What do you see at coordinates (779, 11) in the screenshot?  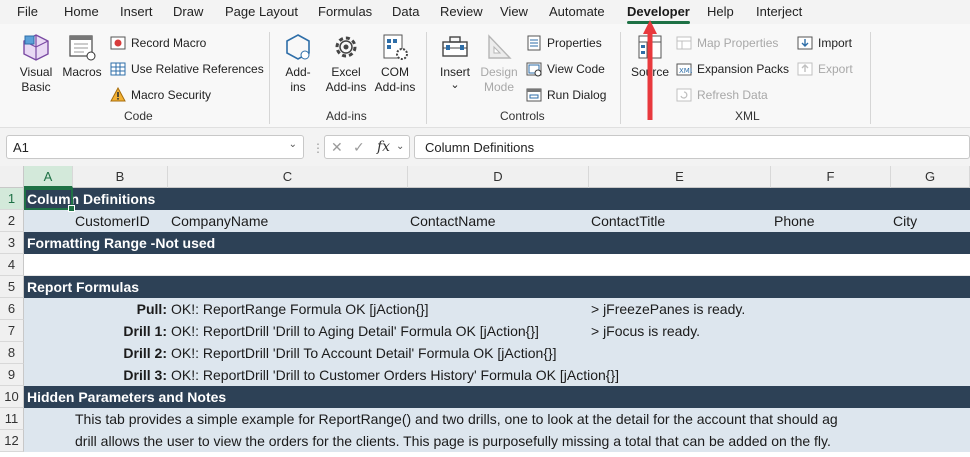 I see `tab-interject: Interject` at bounding box center [779, 11].